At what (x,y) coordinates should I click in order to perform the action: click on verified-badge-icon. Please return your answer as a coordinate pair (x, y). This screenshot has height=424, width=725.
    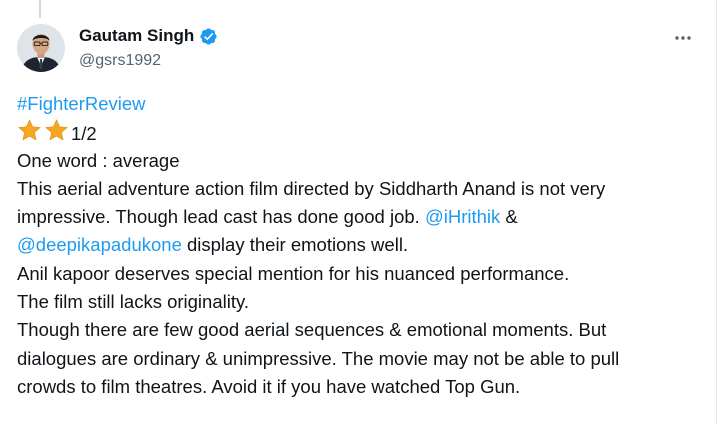
    Looking at the image, I should click on (208, 36).